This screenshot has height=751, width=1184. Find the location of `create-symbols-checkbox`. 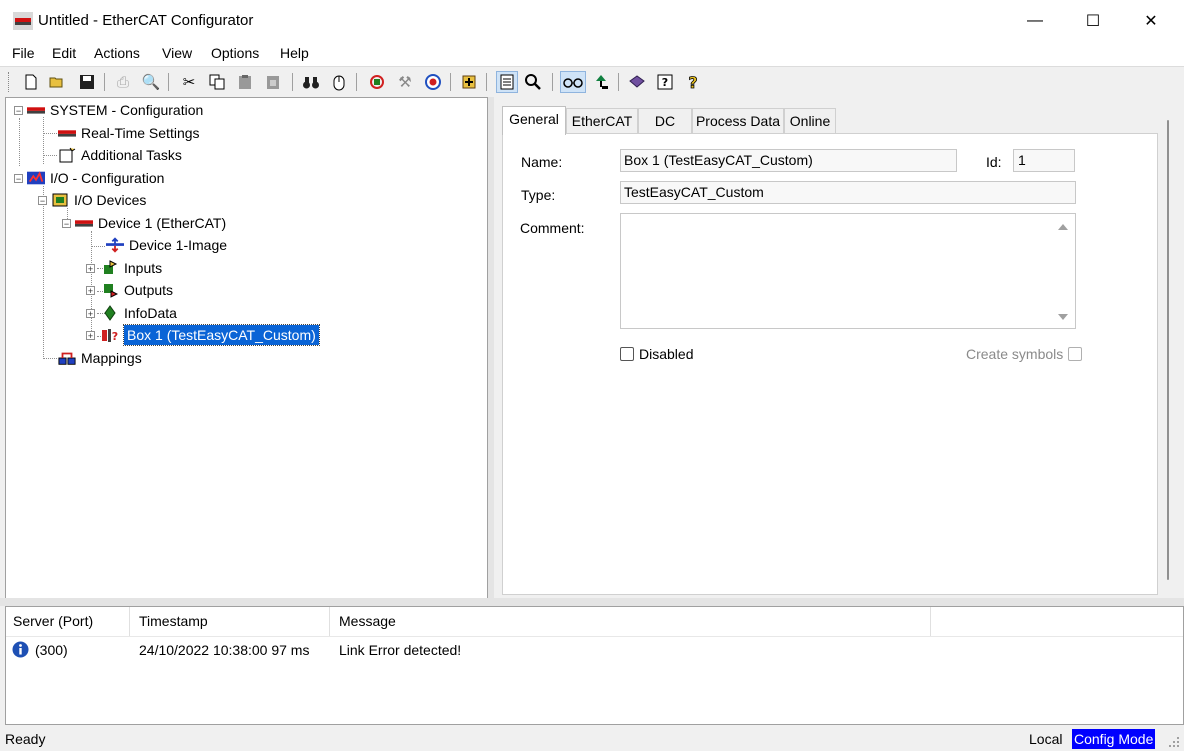

create-symbols-checkbox is located at coordinates (1075, 354).